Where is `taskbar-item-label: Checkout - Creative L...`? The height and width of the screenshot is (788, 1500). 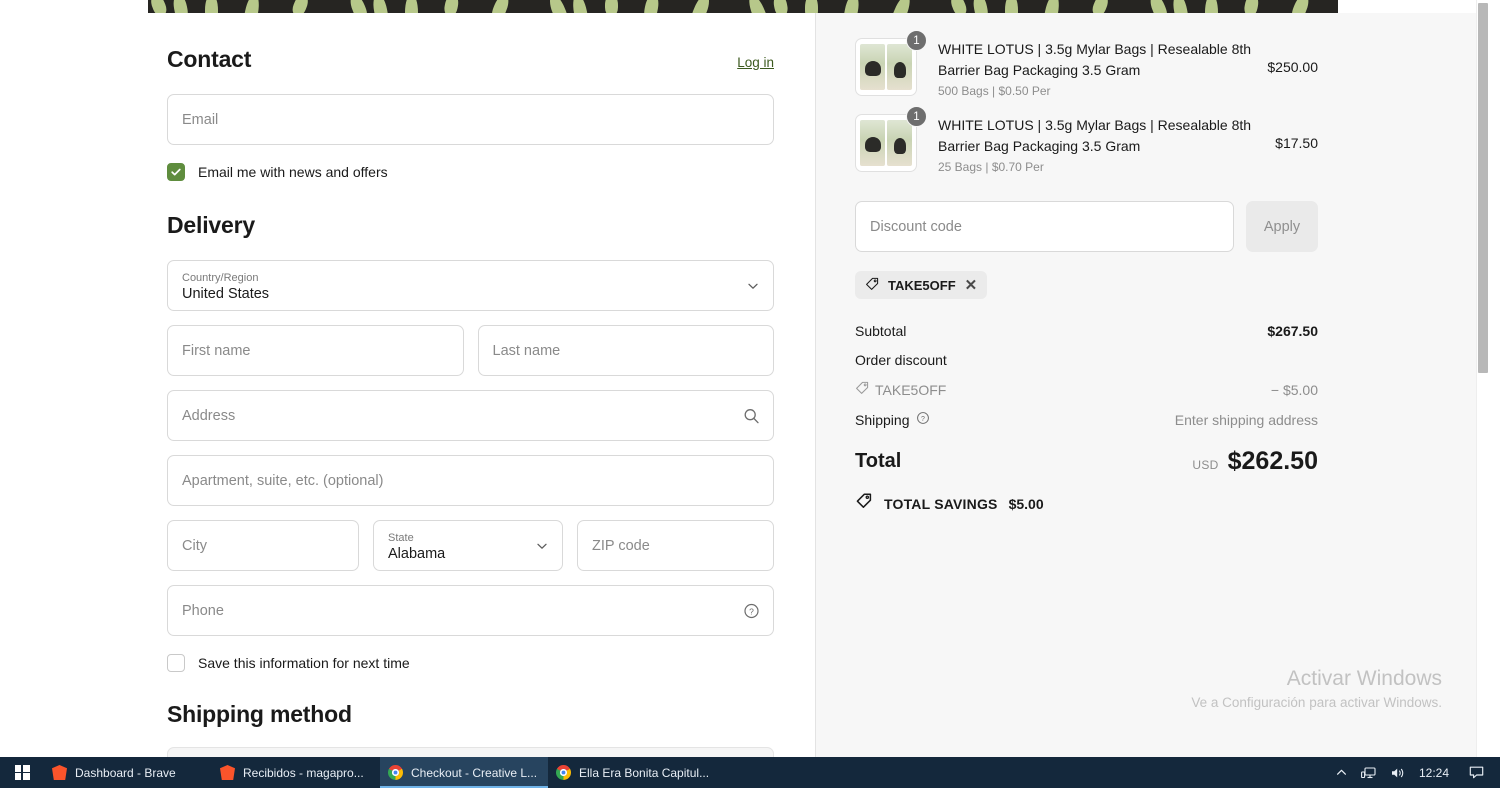
taskbar-item-label: Checkout - Creative L... is located at coordinates (474, 772).